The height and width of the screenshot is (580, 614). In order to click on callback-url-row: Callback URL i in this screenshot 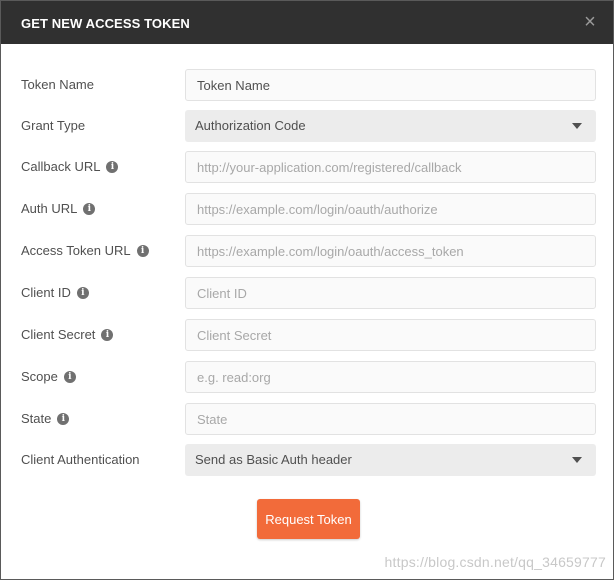, I will do `click(307, 167)`.